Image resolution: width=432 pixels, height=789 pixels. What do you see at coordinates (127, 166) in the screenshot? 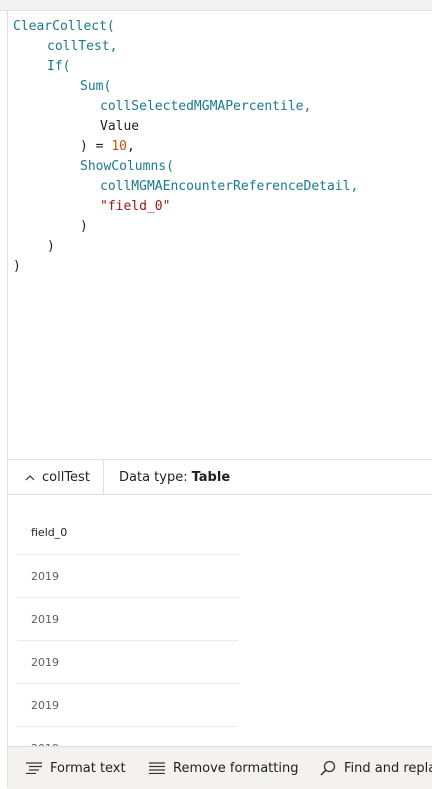
I see `code-line-showcolumns: ShowColumns(` at bounding box center [127, 166].